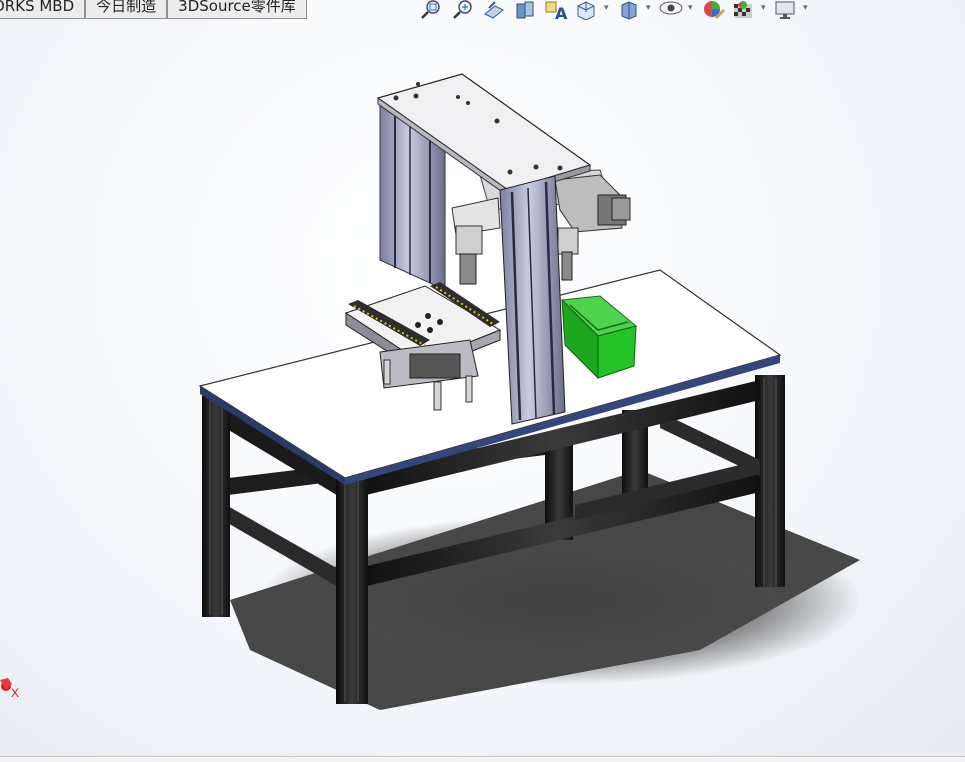 This screenshot has height=762, width=965. I want to click on tab-3dsource: 3DSource零件库, so click(237, 9).